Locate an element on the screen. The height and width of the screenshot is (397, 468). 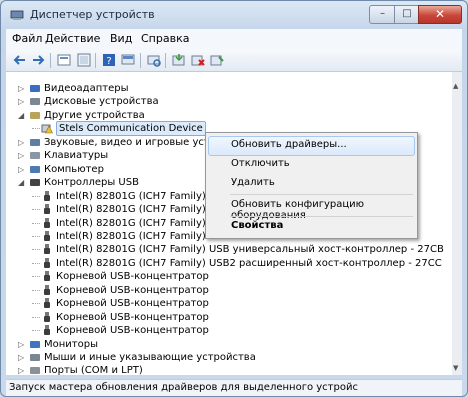
device-list-icon is located at coordinates (128, 60).